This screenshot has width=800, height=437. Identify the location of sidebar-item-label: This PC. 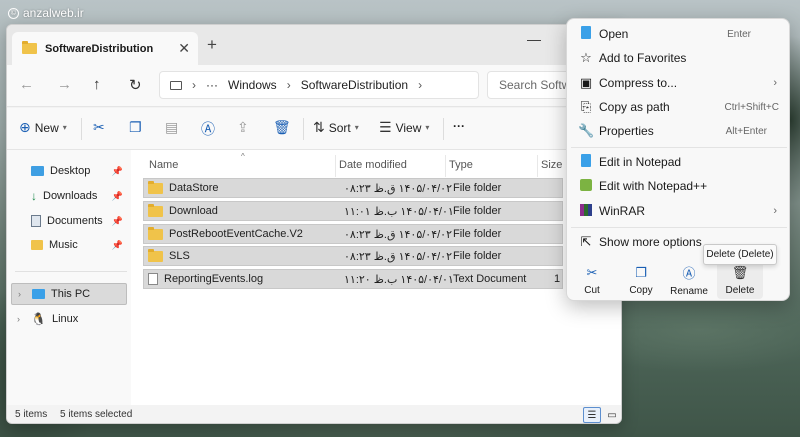
(71, 294).